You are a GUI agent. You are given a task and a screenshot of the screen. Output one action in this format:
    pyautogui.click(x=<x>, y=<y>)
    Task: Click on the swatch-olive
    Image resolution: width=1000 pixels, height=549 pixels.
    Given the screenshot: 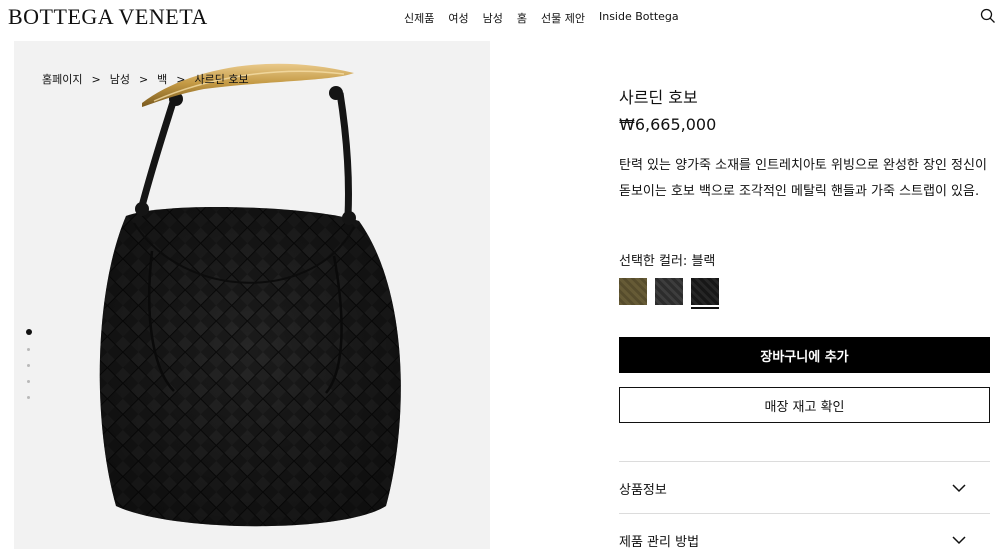 What is the action you would take?
    pyautogui.click(x=633, y=291)
    